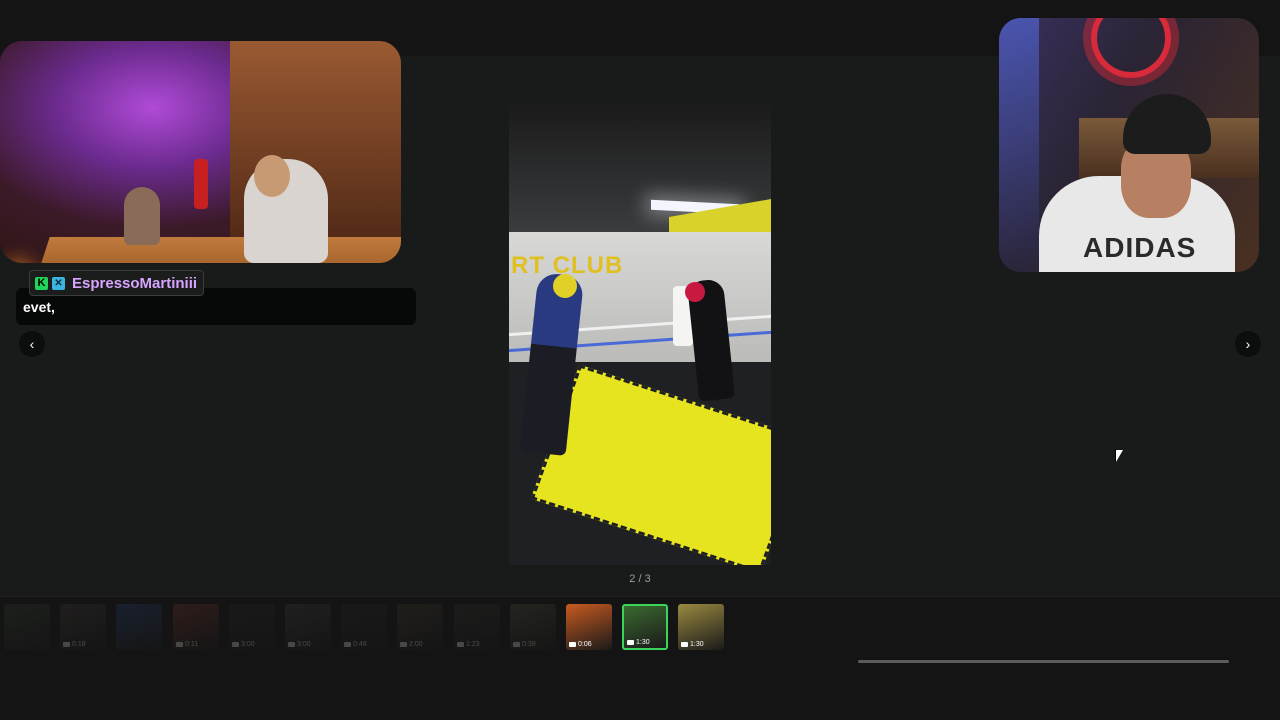 The image size is (1280, 720). Describe the element at coordinates (589, 627) in the screenshot. I see `thumbnail-item: 0:06` at that location.